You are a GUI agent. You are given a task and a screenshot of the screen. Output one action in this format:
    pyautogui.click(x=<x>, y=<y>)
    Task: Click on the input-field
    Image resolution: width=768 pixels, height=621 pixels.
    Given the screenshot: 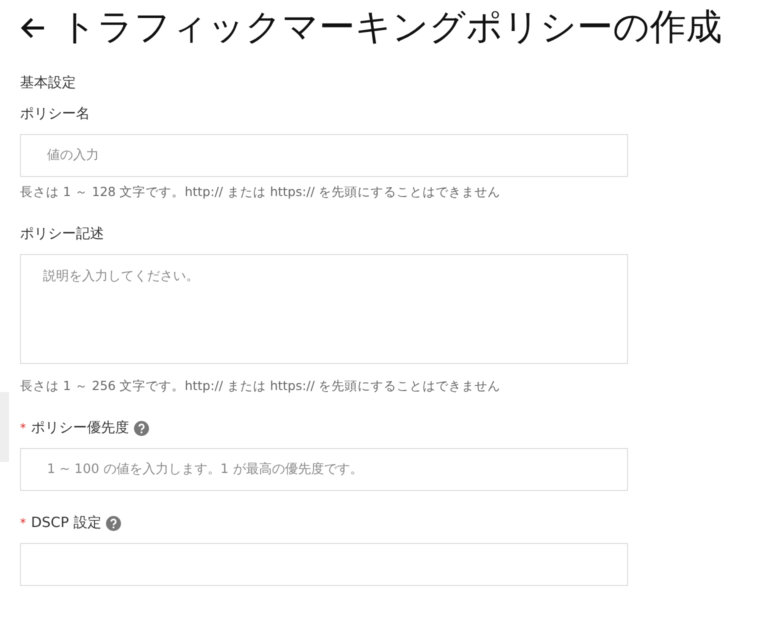 What is the action you would take?
    pyautogui.click(x=324, y=564)
    